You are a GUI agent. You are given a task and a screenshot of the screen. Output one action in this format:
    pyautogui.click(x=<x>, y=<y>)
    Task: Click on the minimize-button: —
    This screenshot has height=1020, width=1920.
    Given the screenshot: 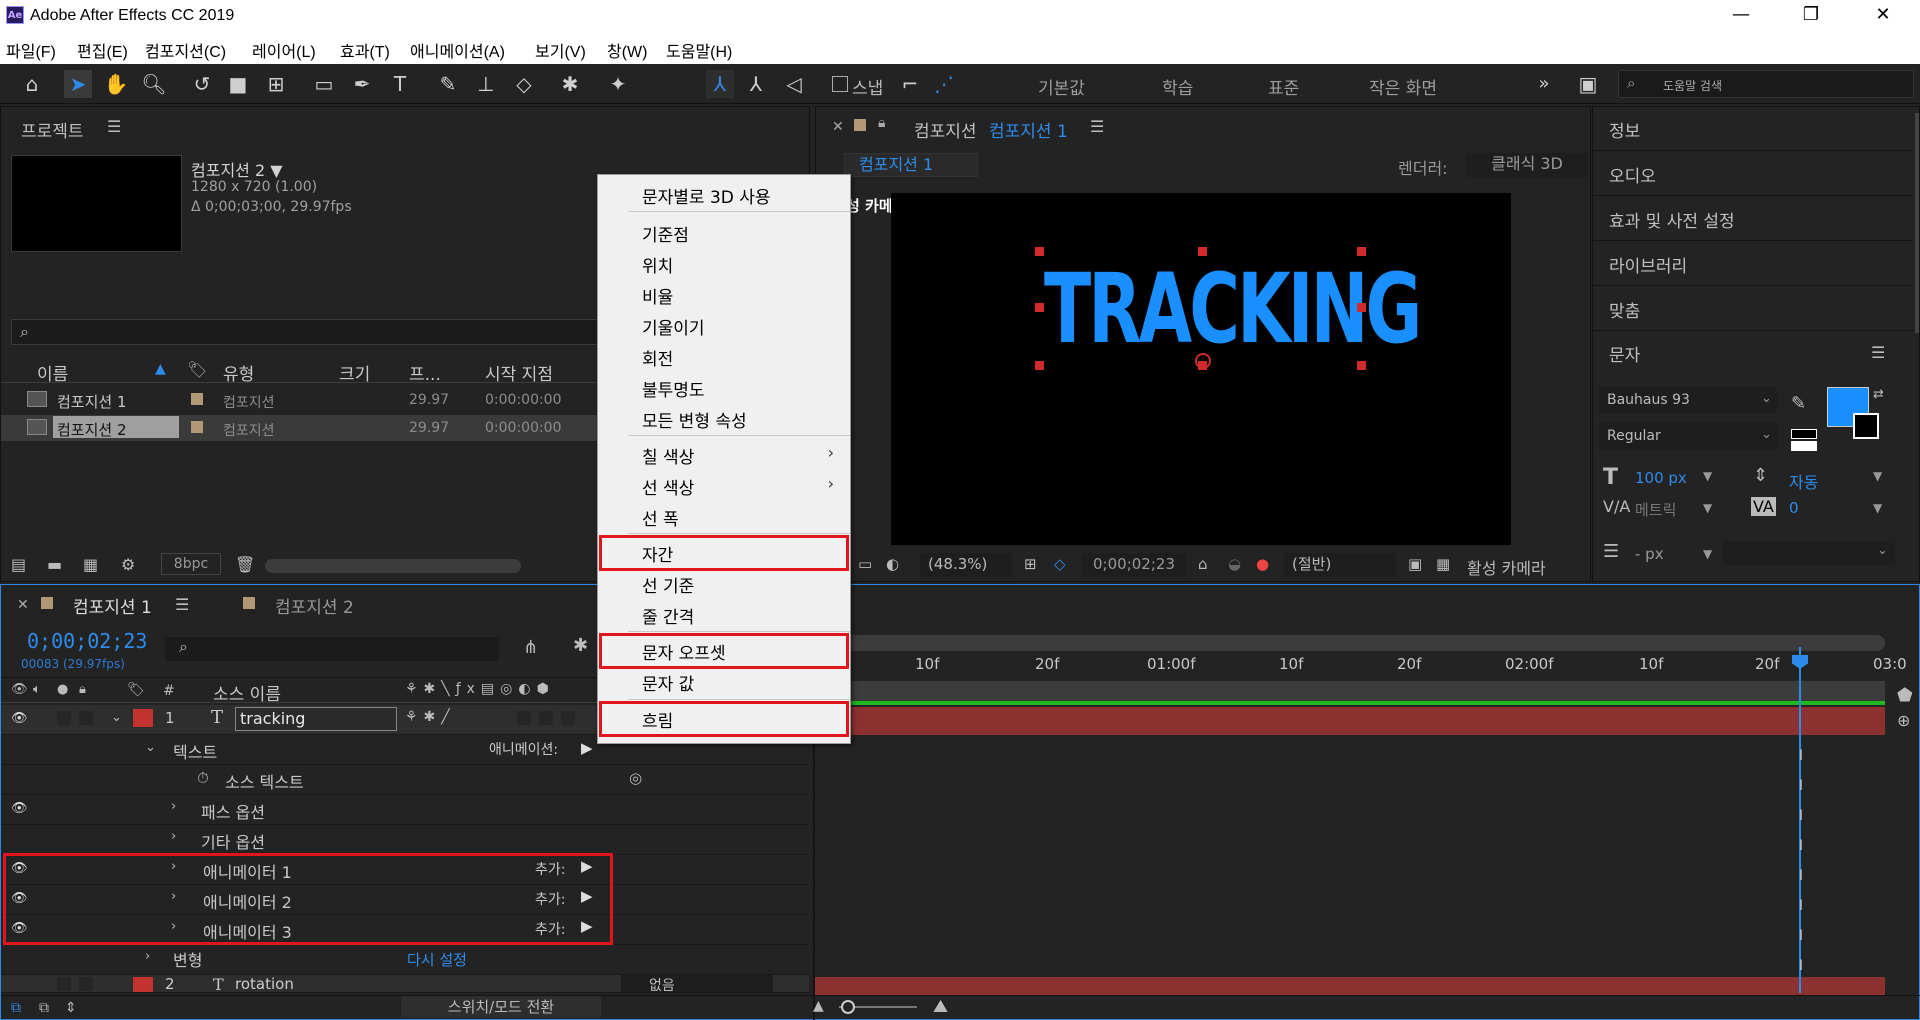 What is the action you would take?
    pyautogui.click(x=1741, y=15)
    